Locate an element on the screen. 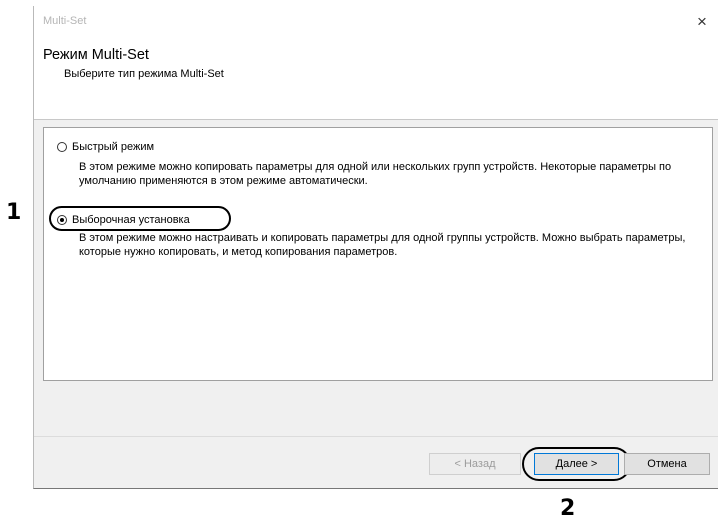  close-icon: × is located at coordinates (702, 22).